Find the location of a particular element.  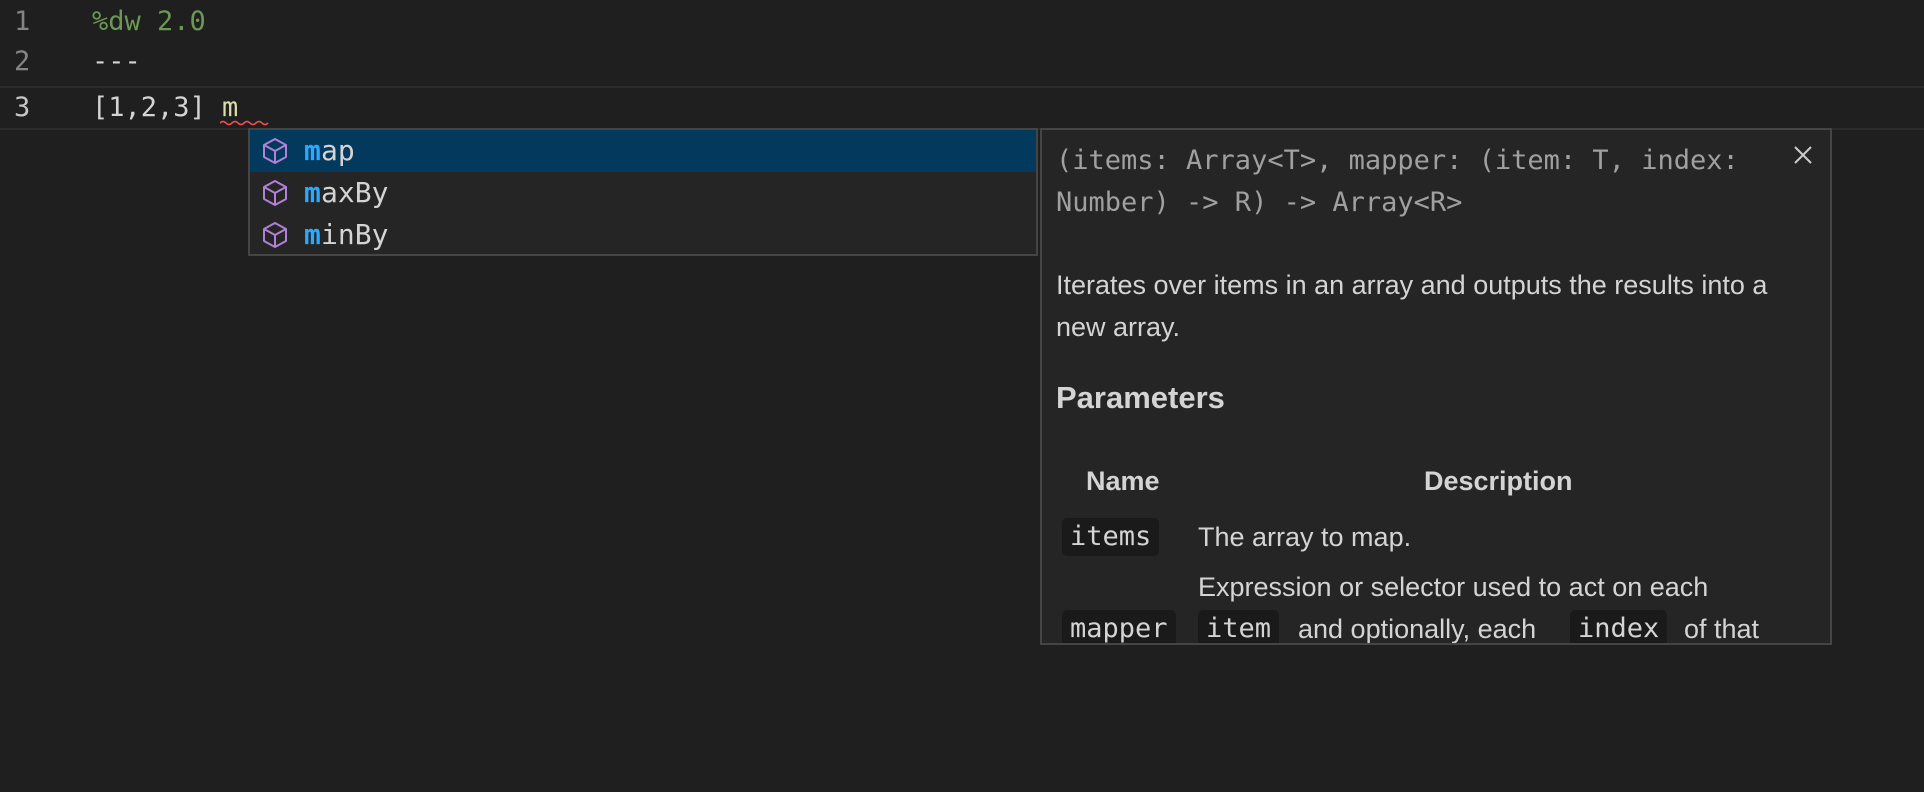

line-code: %dw 2.0 is located at coordinates (149, 21).